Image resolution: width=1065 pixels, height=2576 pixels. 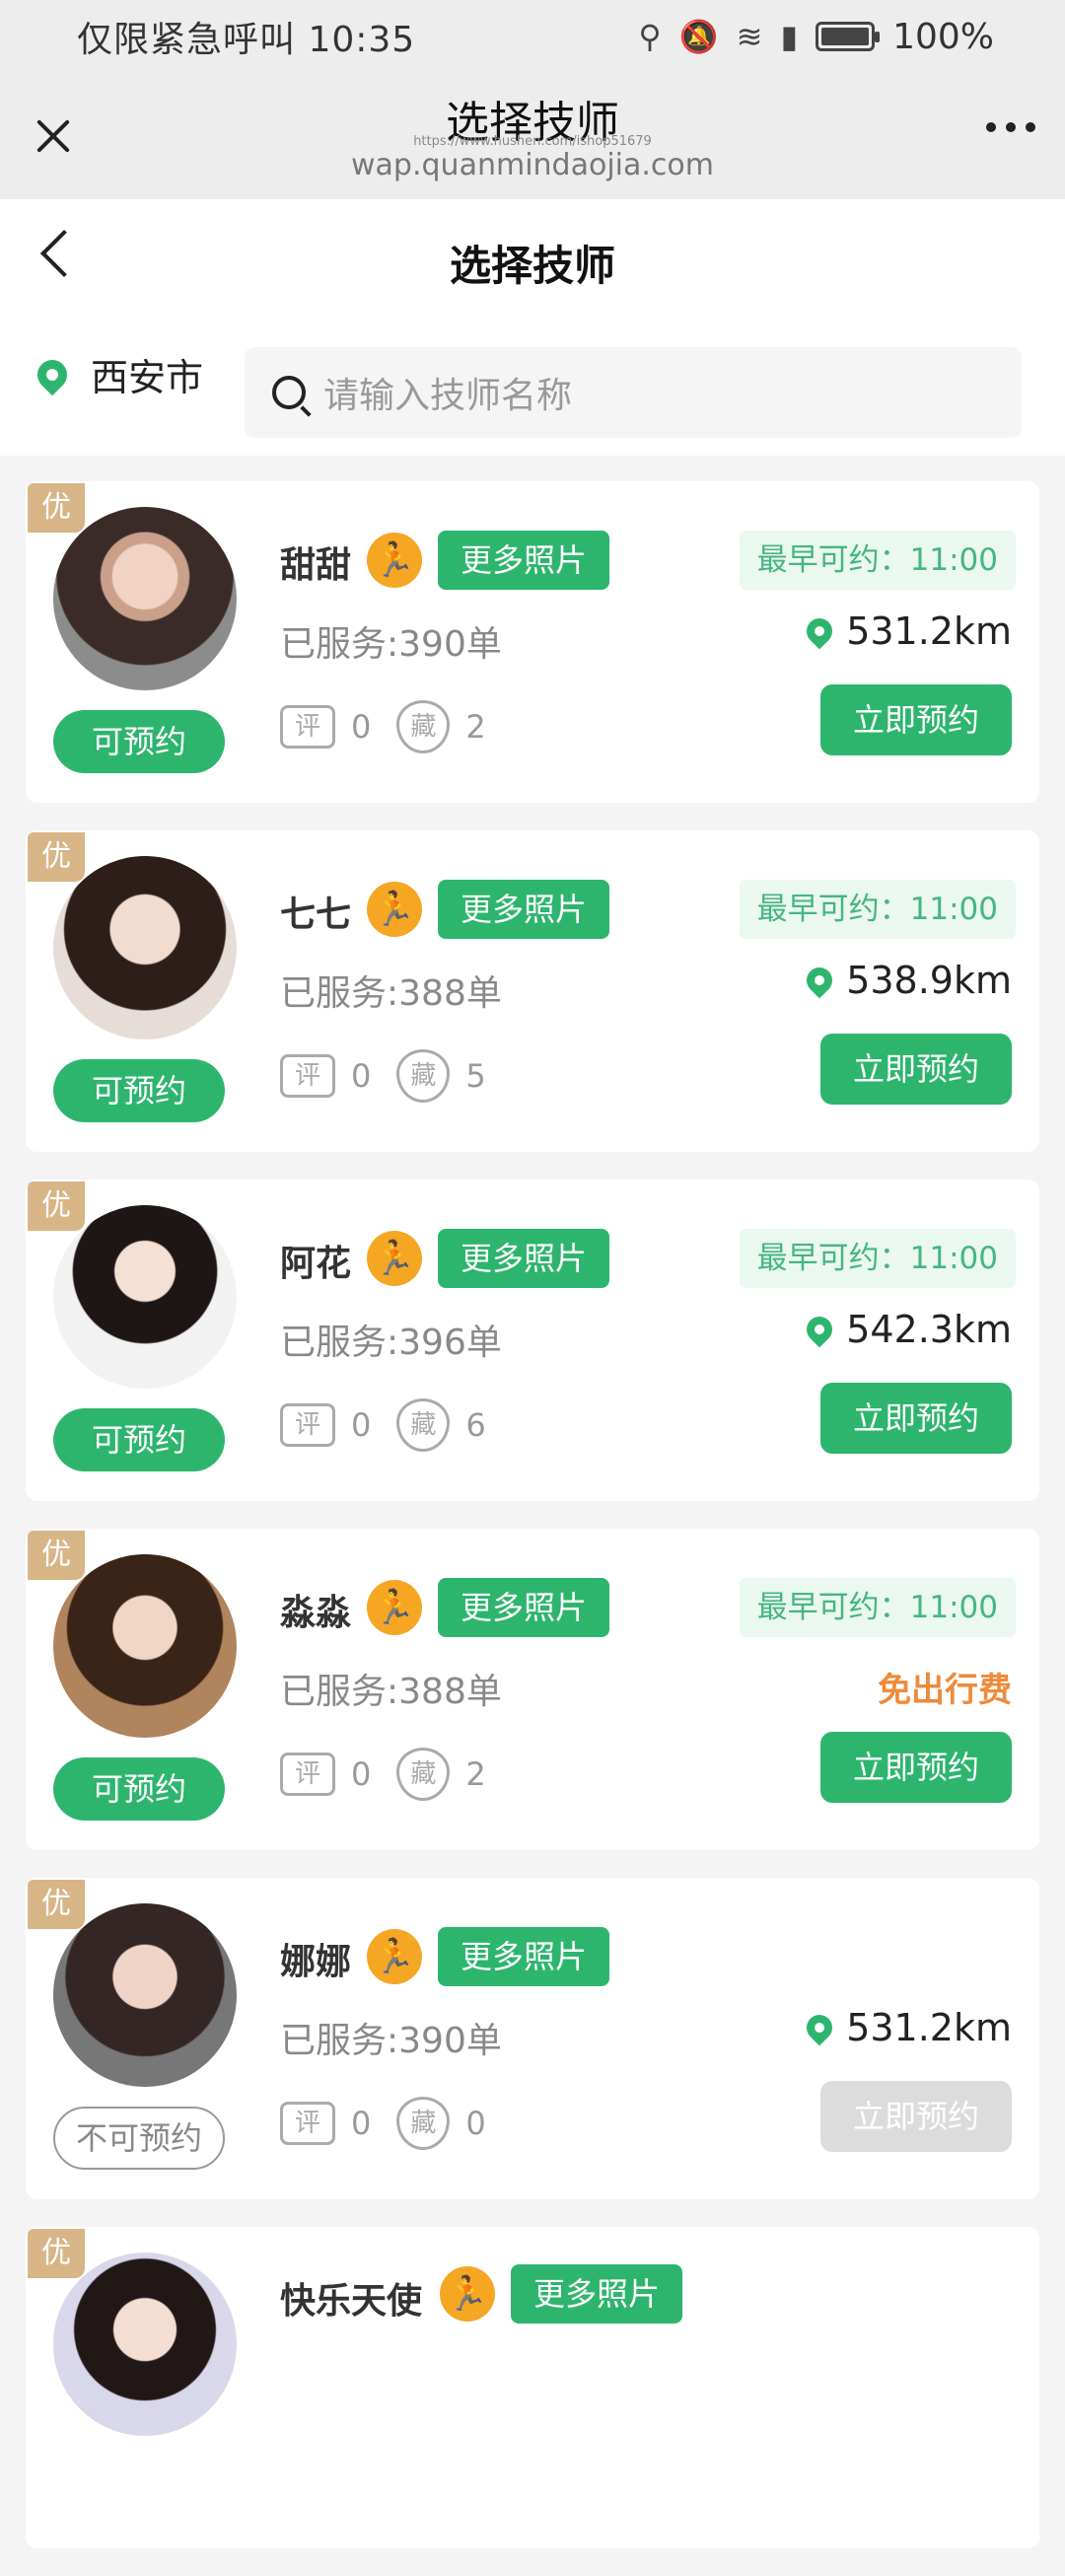 I want to click on search-input: 请输入技师名称, so click(x=633, y=393).